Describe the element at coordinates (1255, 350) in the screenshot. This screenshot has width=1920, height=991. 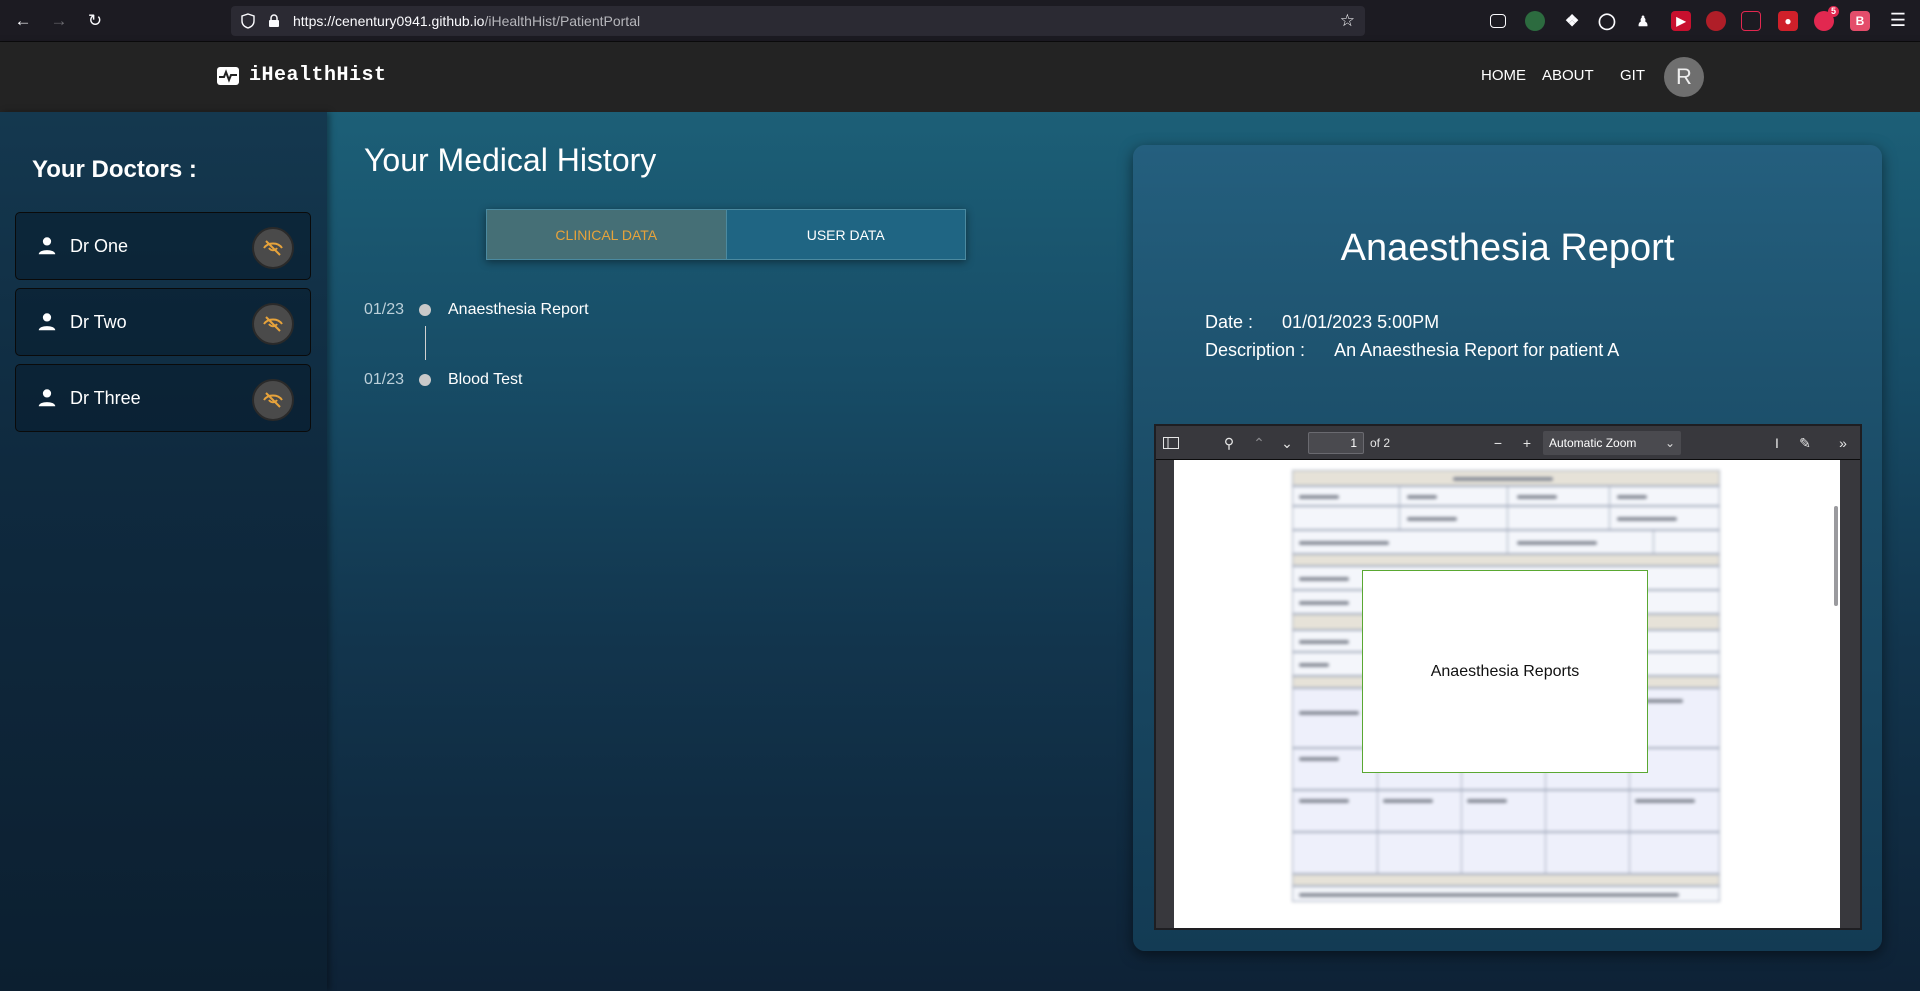
I see `description-label: Description :` at that location.